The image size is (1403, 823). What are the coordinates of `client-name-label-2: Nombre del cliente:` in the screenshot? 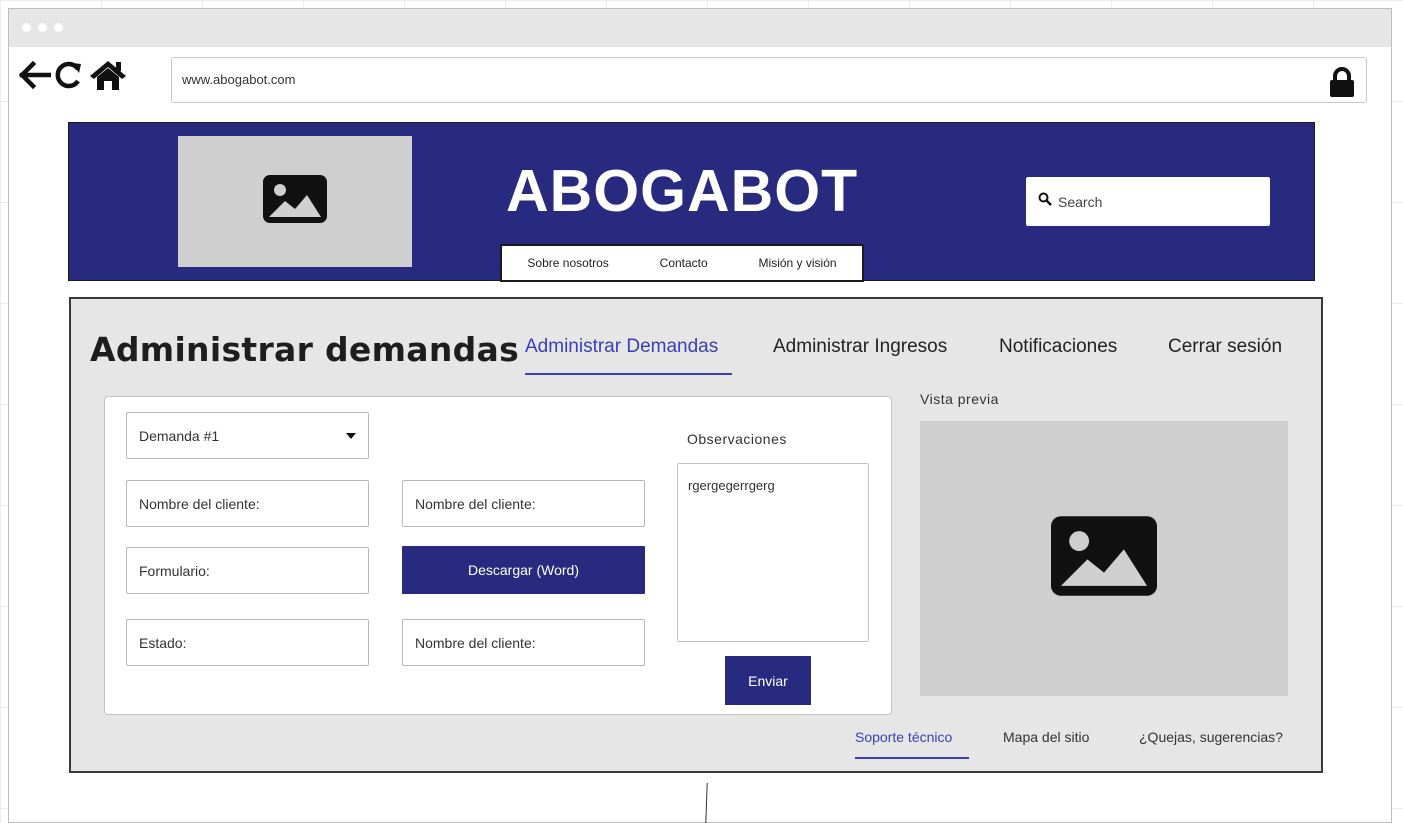 It's located at (475, 503).